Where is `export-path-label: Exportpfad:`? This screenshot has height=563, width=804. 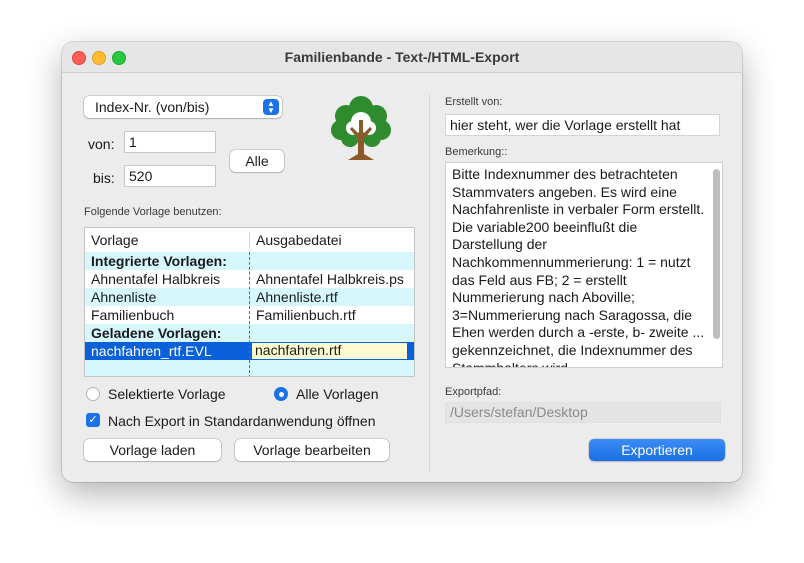 export-path-label: Exportpfad: is located at coordinates (473, 392).